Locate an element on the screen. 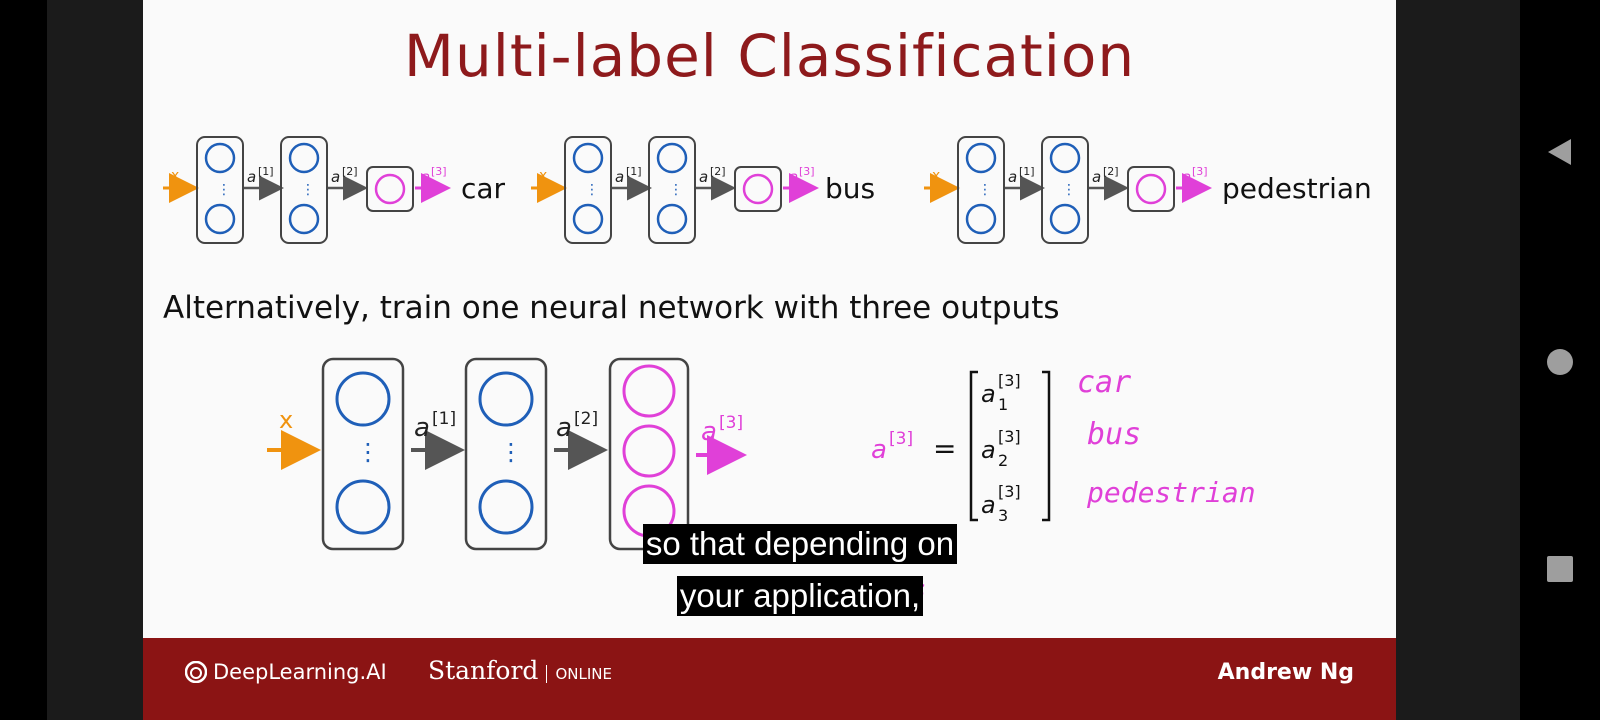 This screenshot has height=720, width=1600. subtitle-line-1-wrap: so that depending on is located at coordinates (800, 544).